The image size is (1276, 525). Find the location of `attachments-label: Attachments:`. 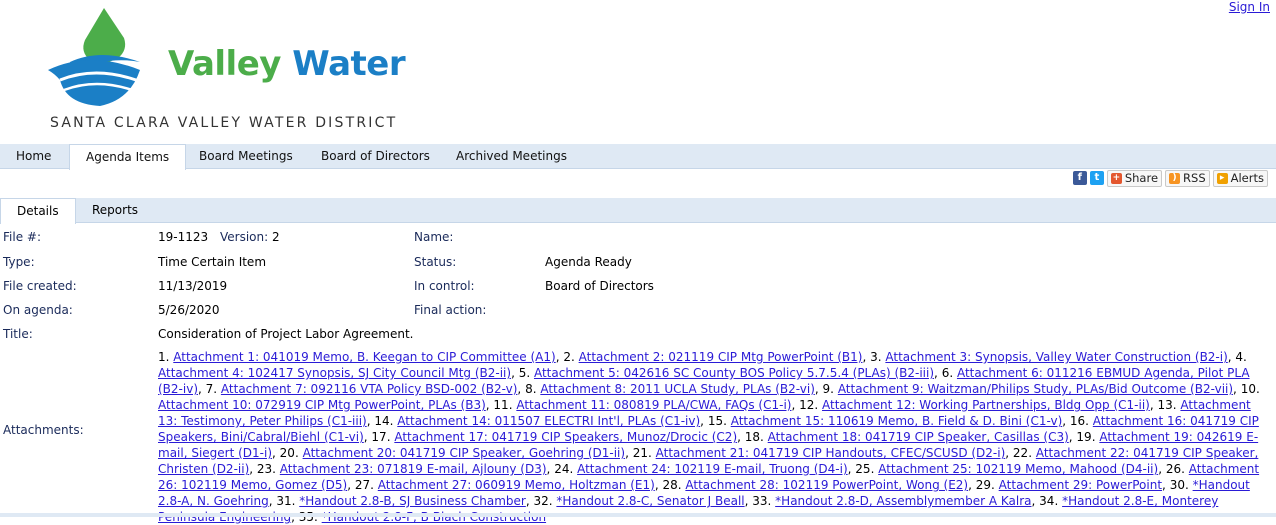

attachments-label: Attachments: is located at coordinates (43, 430).